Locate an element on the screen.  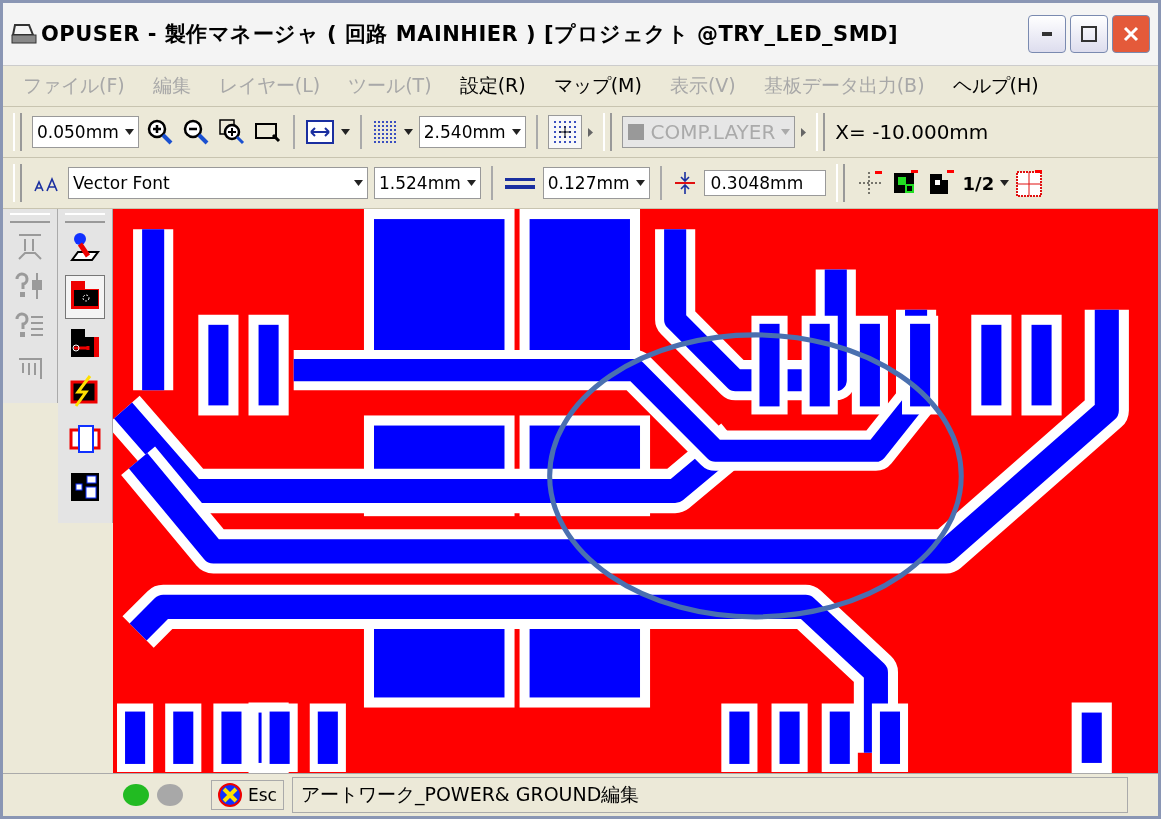
pad-icon is located at coordinates (85, 295).